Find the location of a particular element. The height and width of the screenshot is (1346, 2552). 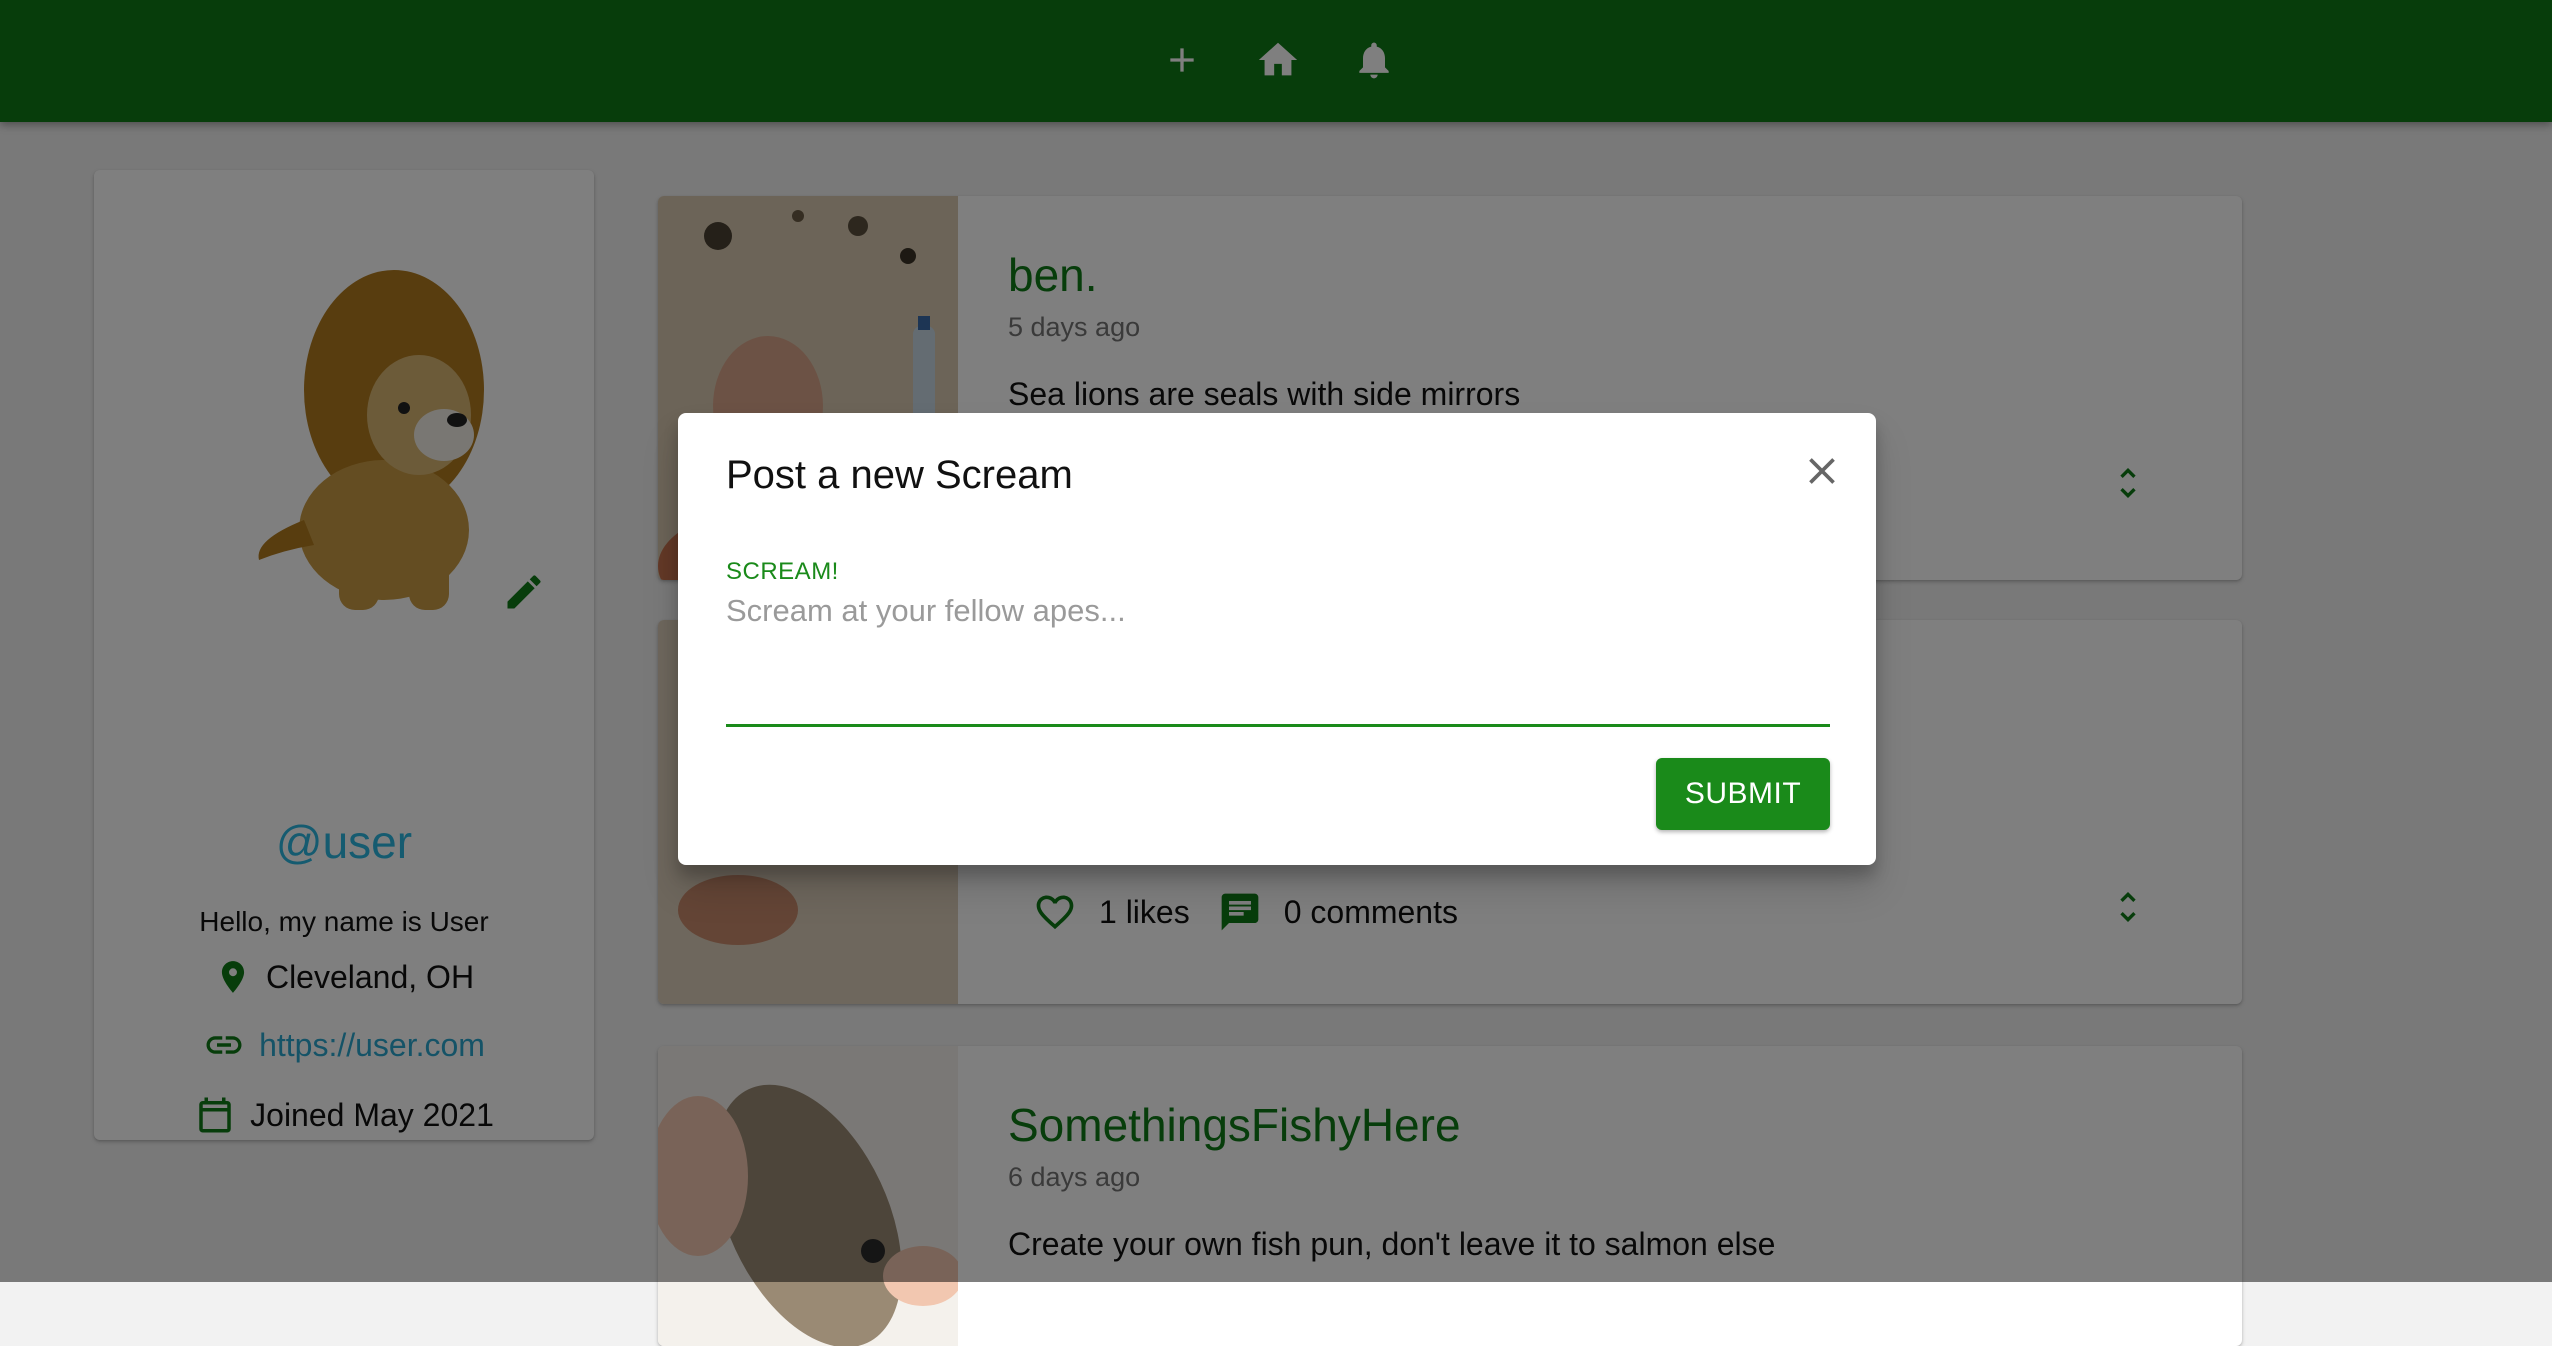

scream-field-label: SCREAM! is located at coordinates (782, 571).